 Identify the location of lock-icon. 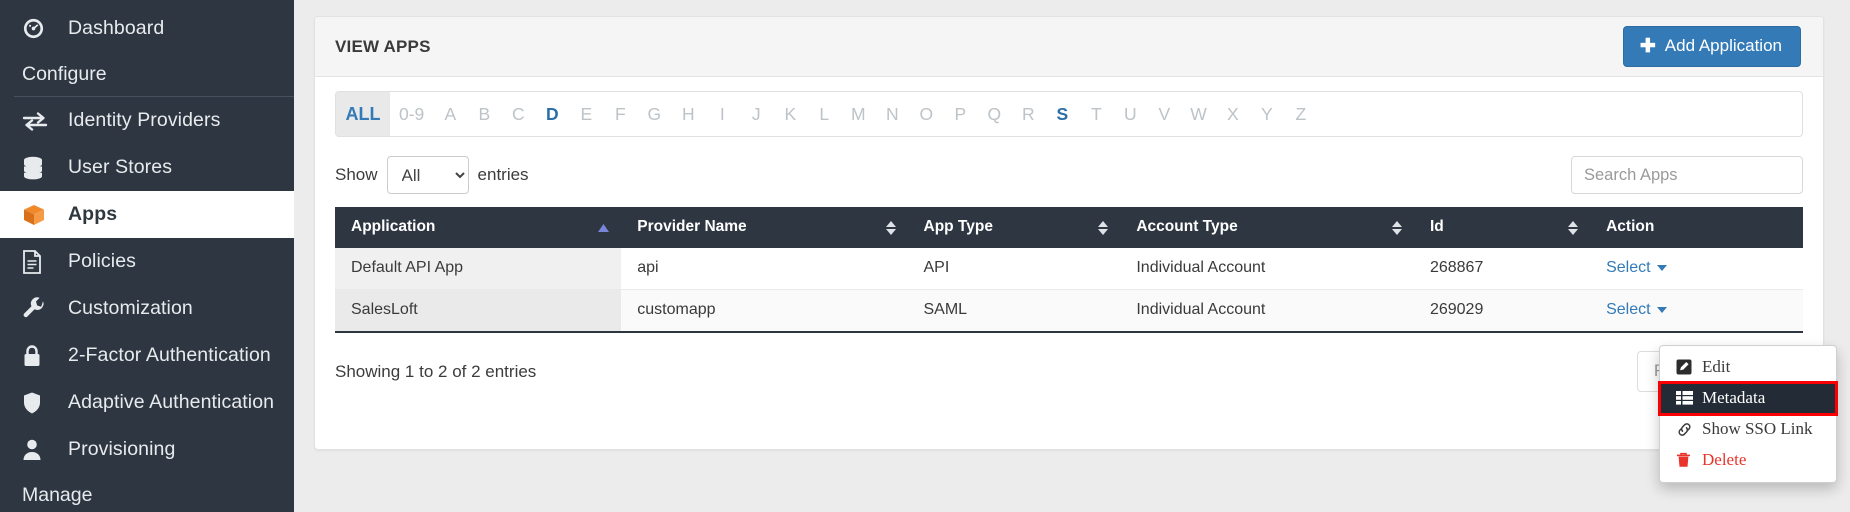
(39, 356).